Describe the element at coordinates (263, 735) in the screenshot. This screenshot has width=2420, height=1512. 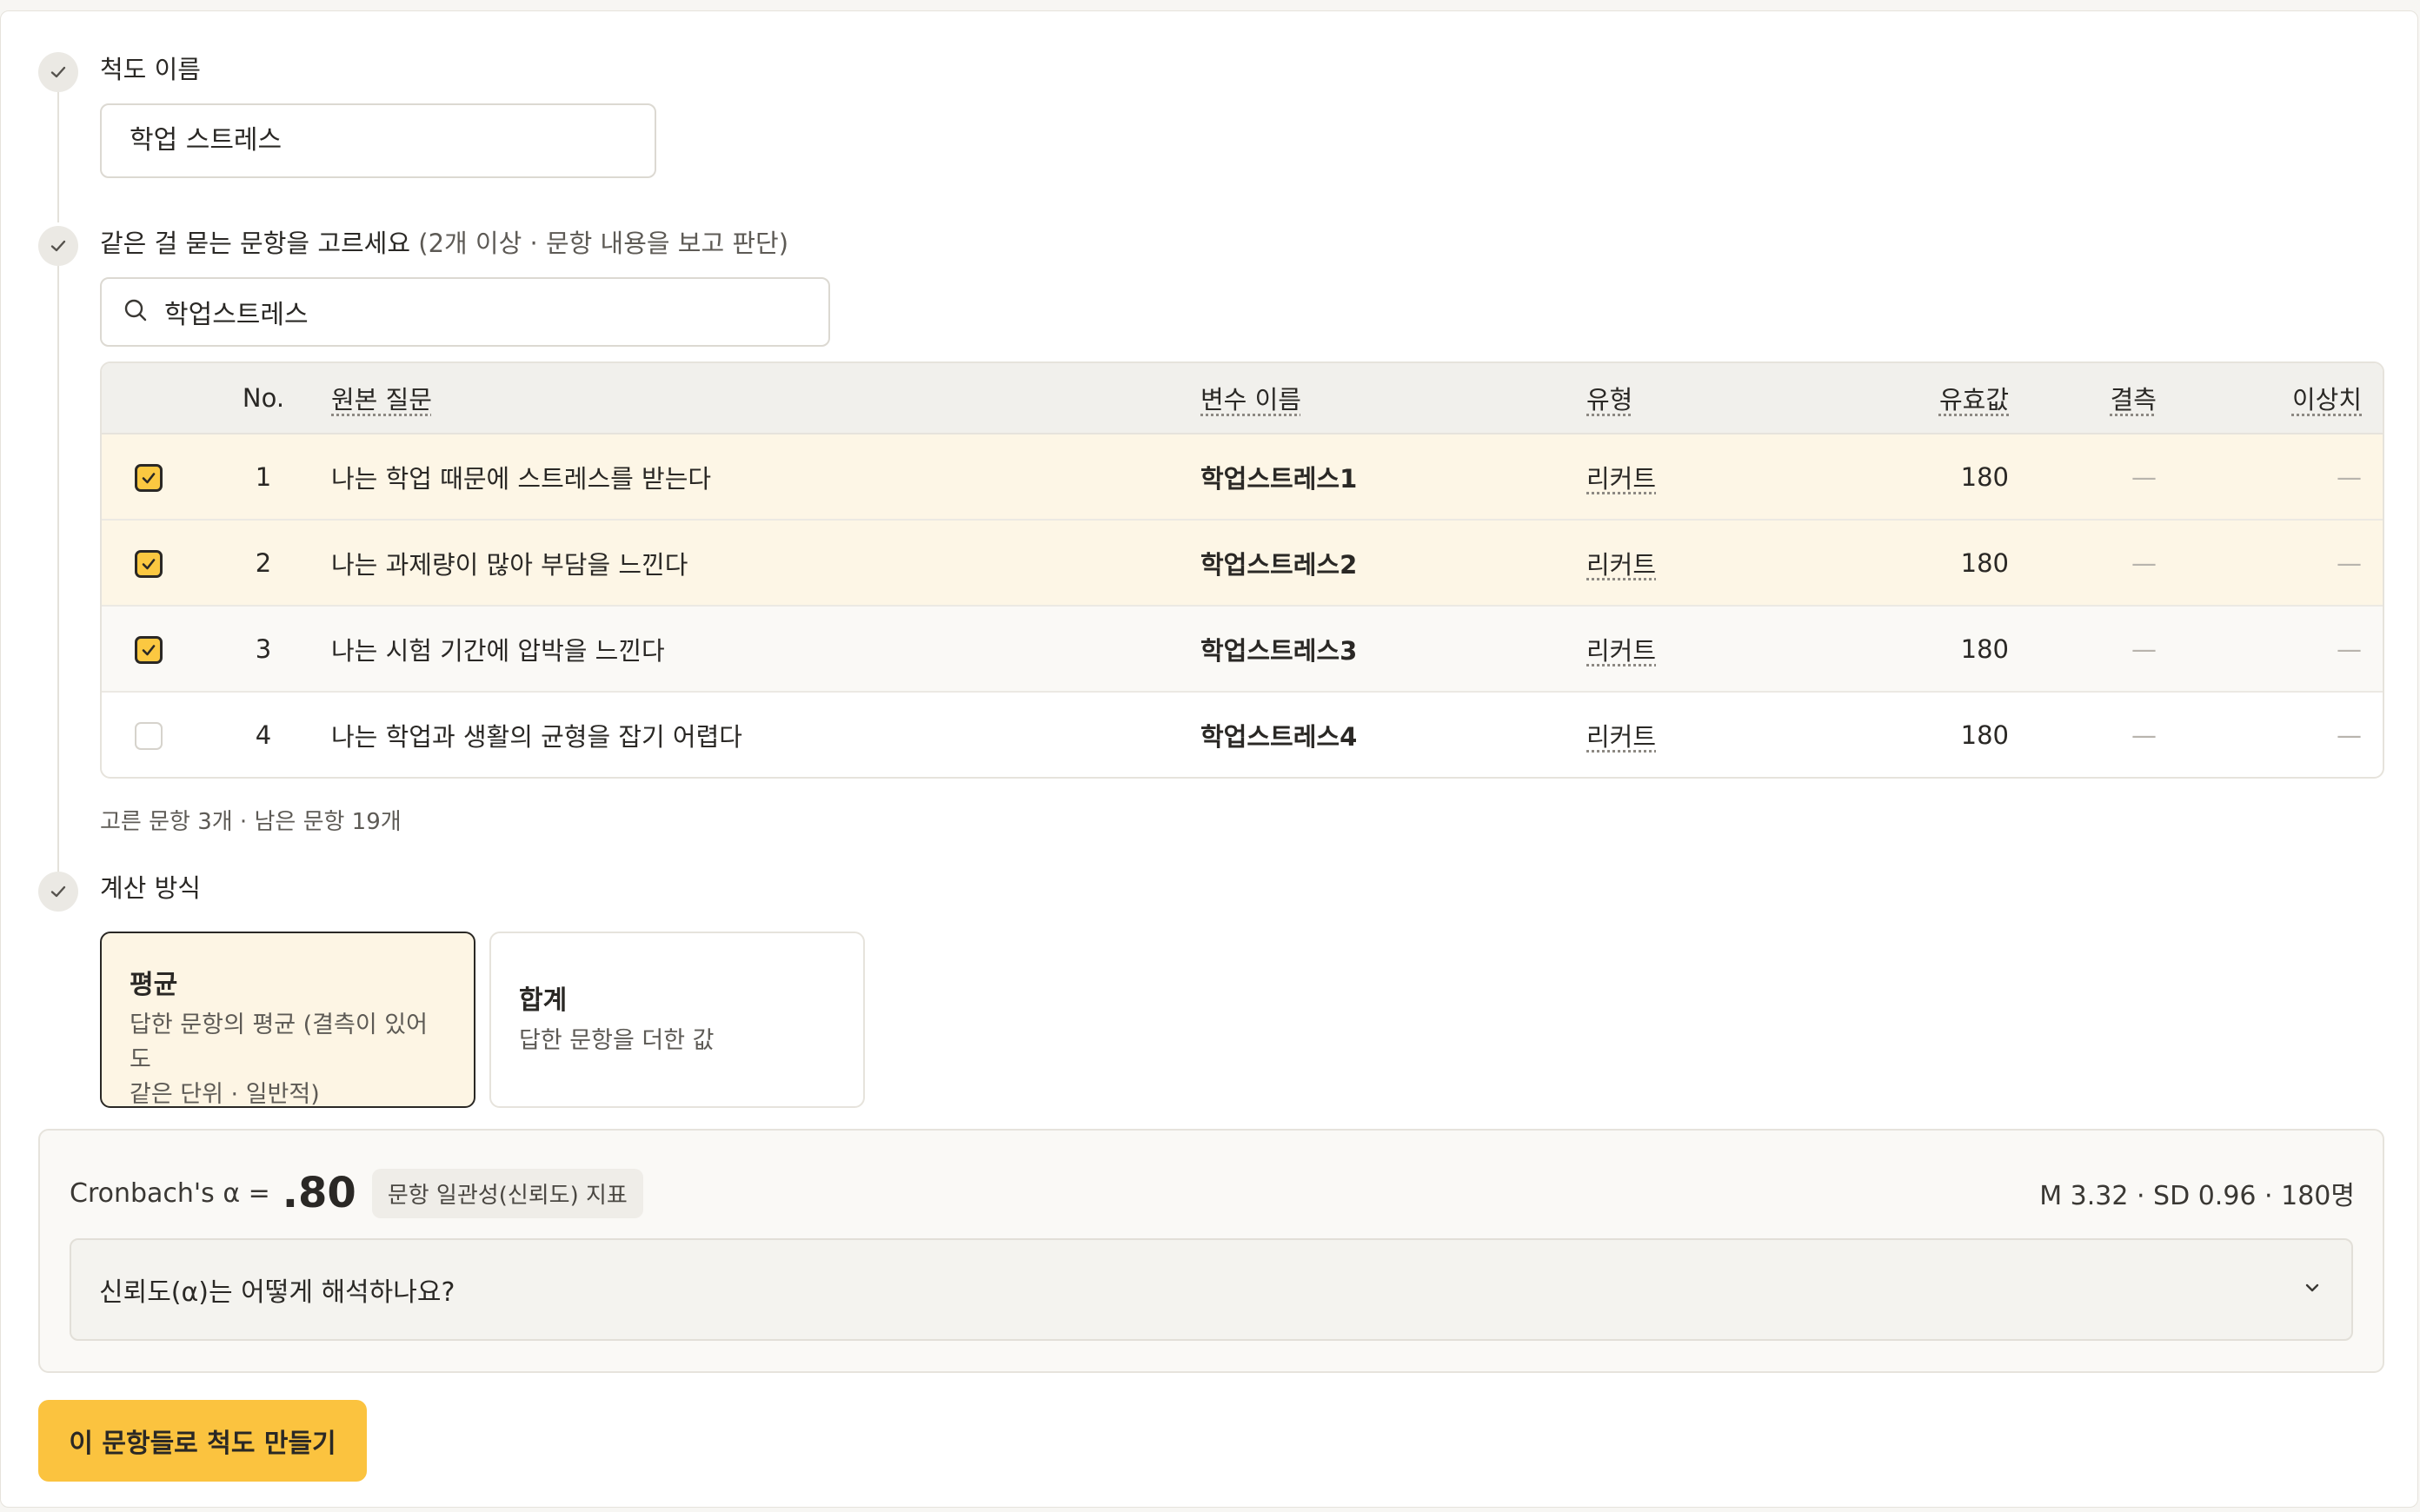
I see `row-no: 4` at that location.